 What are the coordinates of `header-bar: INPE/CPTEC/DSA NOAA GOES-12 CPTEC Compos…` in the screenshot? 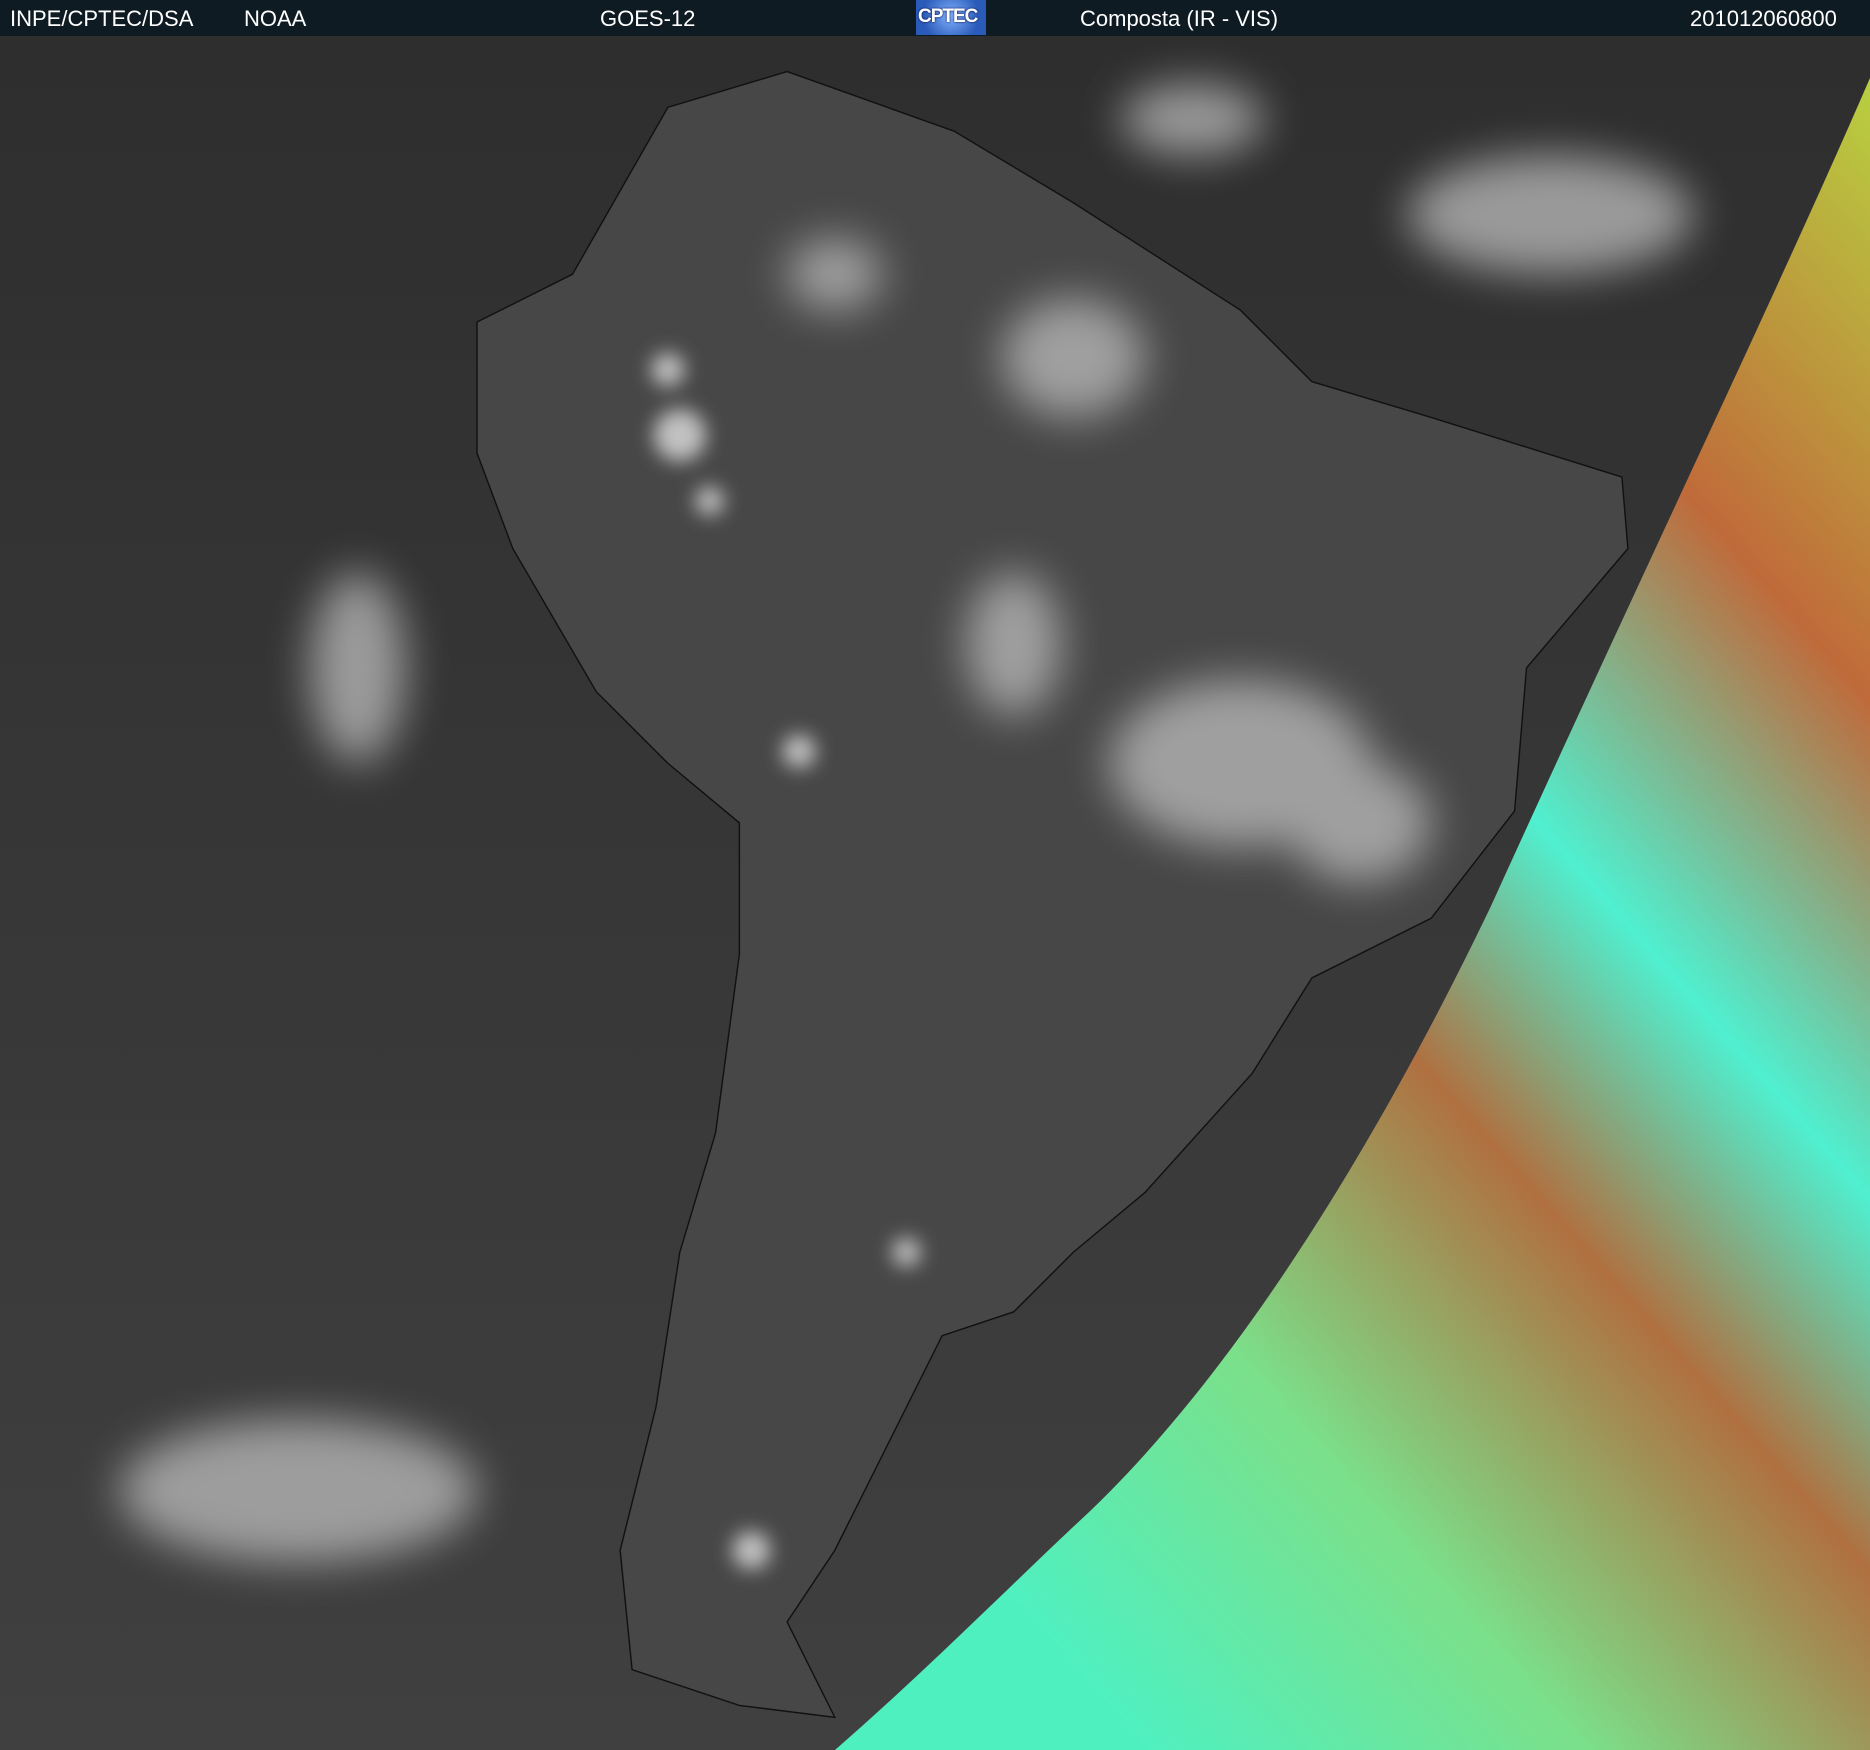 It's located at (935, 18).